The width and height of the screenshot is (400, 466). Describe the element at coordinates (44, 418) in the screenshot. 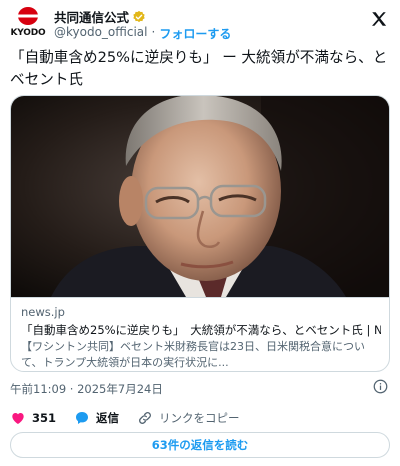

I see `like-count: 351` at that location.